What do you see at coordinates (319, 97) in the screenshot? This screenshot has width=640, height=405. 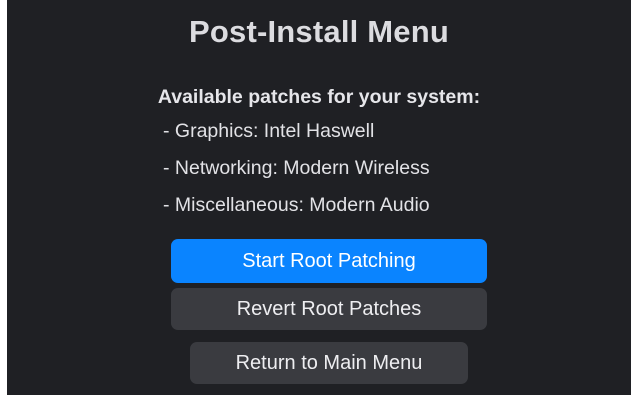 I see `patches-heading: Available patches for your system:` at bounding box center [319, 97].